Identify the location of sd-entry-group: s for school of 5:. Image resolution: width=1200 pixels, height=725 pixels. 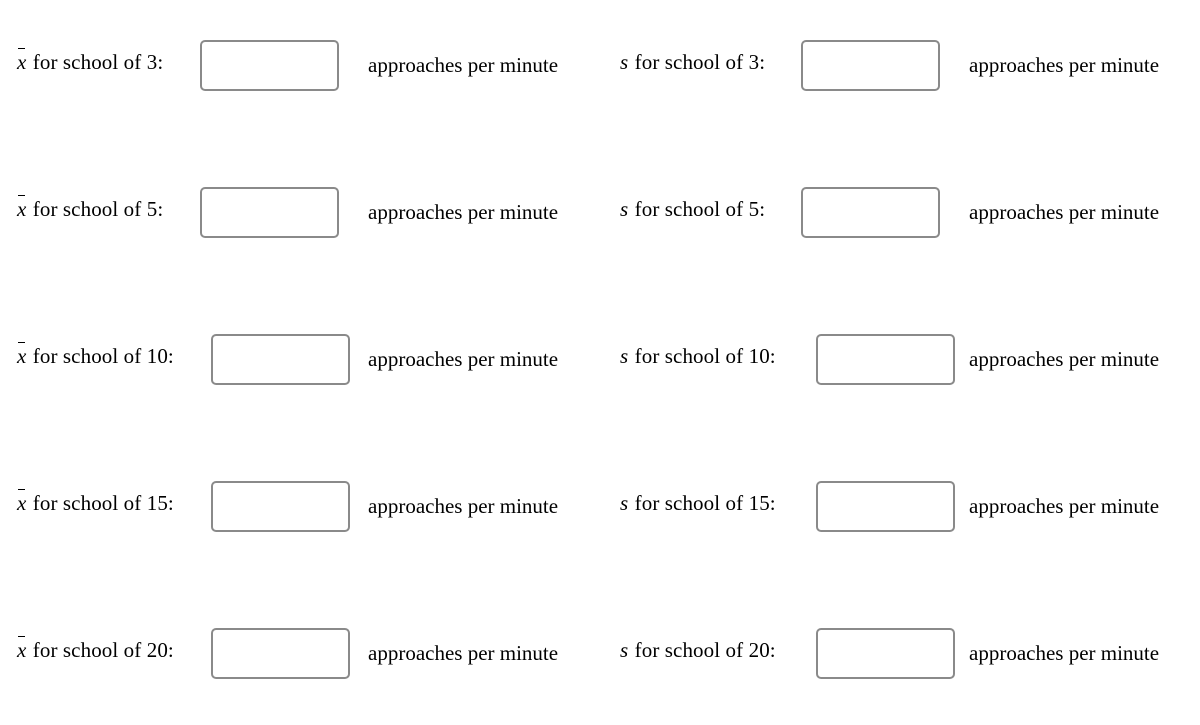
(780, 212).